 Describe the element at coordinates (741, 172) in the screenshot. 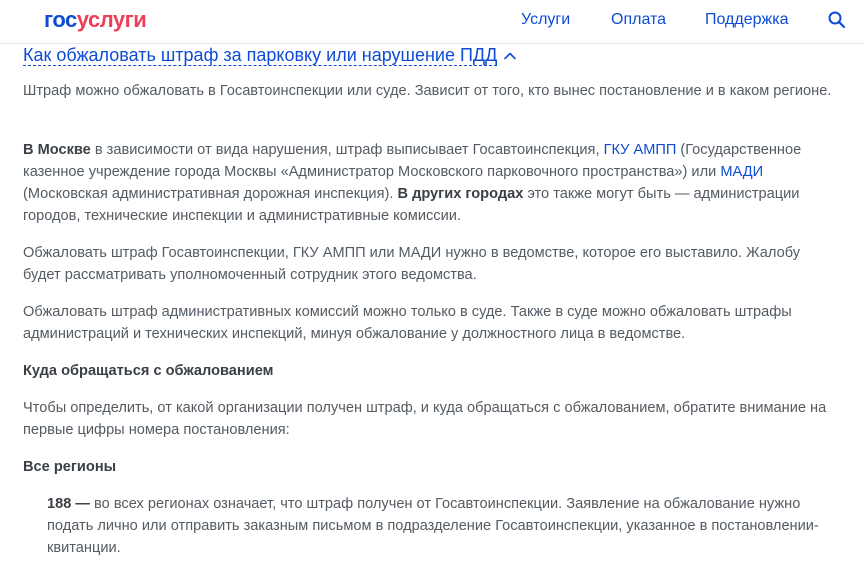

I see `link-madi: МАДИ` at that location.